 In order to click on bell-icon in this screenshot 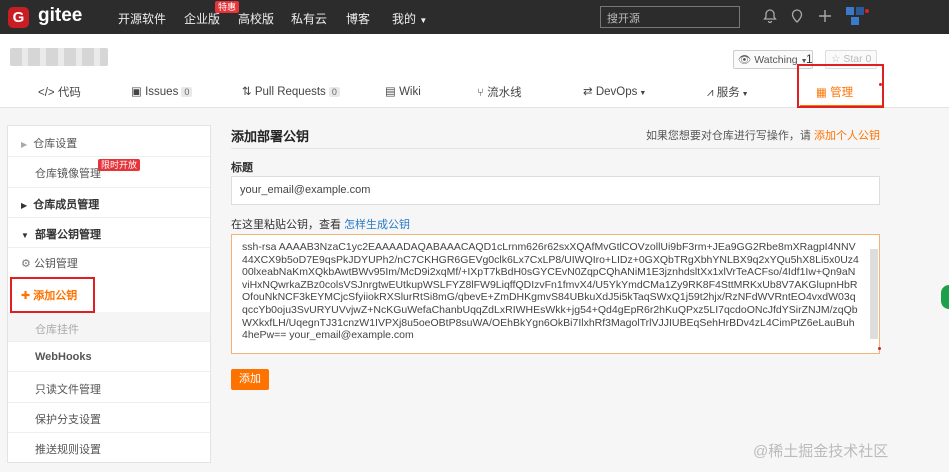, I will do `click(770, 16)`.